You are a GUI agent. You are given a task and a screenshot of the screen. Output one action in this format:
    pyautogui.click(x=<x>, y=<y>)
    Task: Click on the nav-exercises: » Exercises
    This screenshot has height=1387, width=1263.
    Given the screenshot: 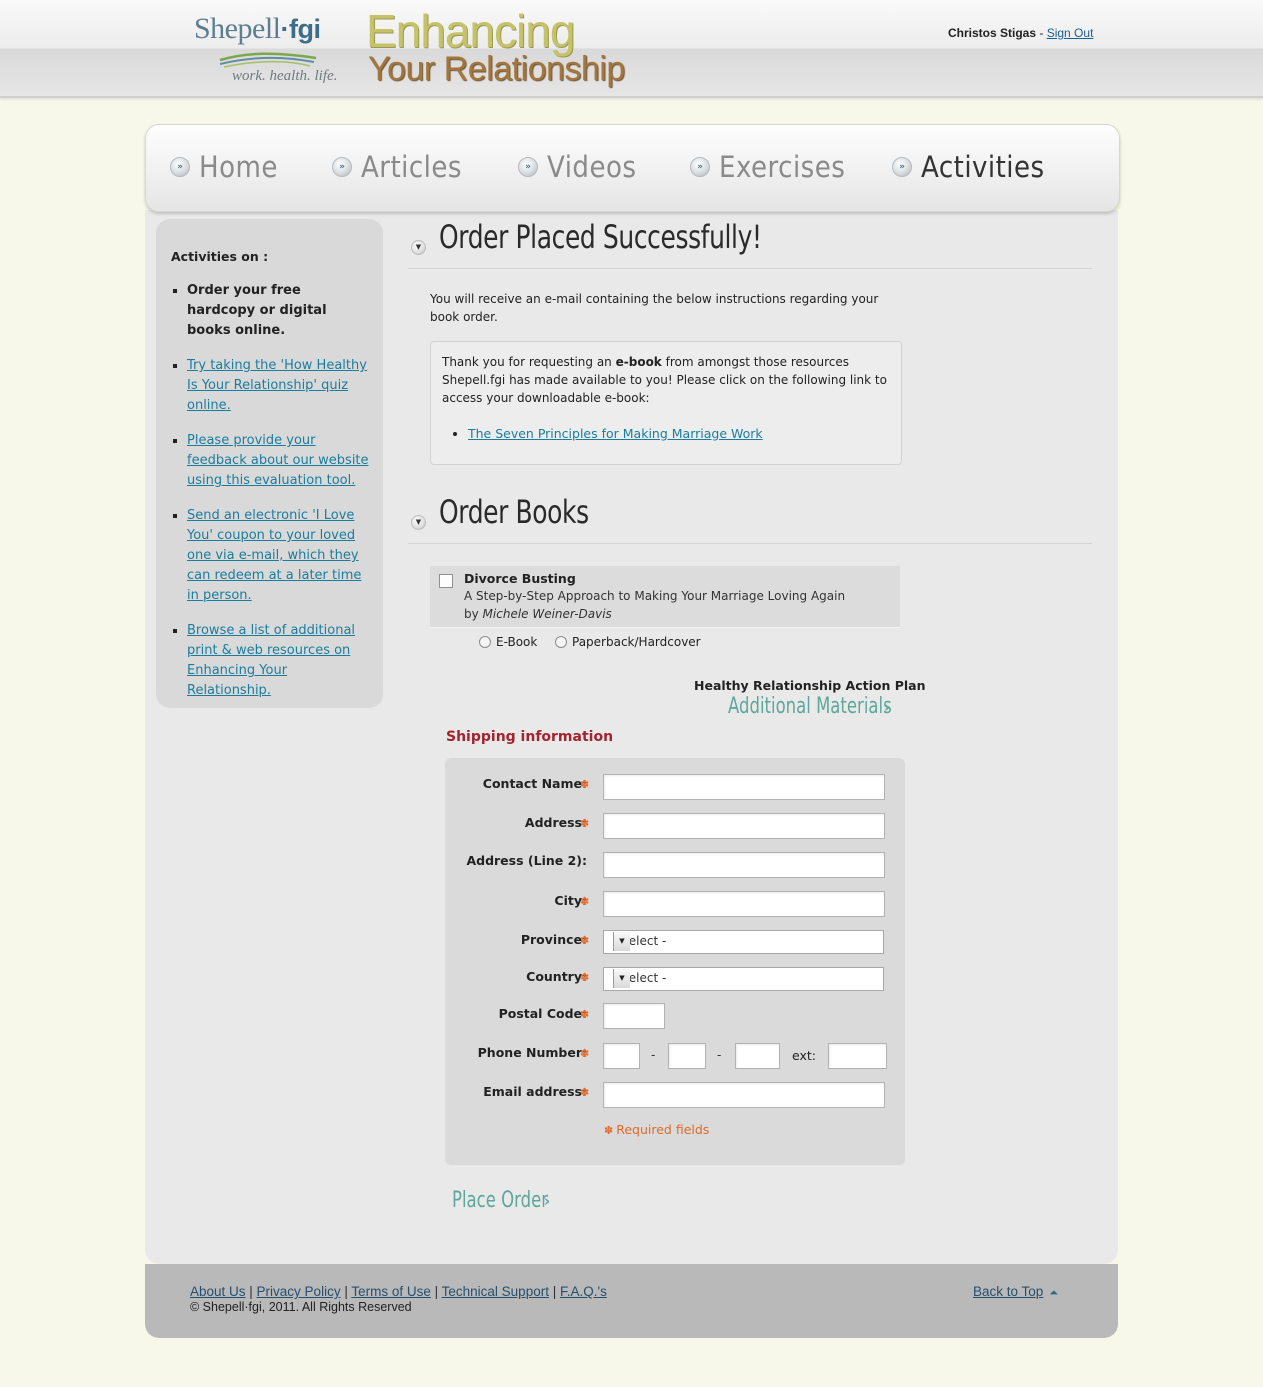 What is the action you would take?
    pyautogui.click(x=774, y=167)
    